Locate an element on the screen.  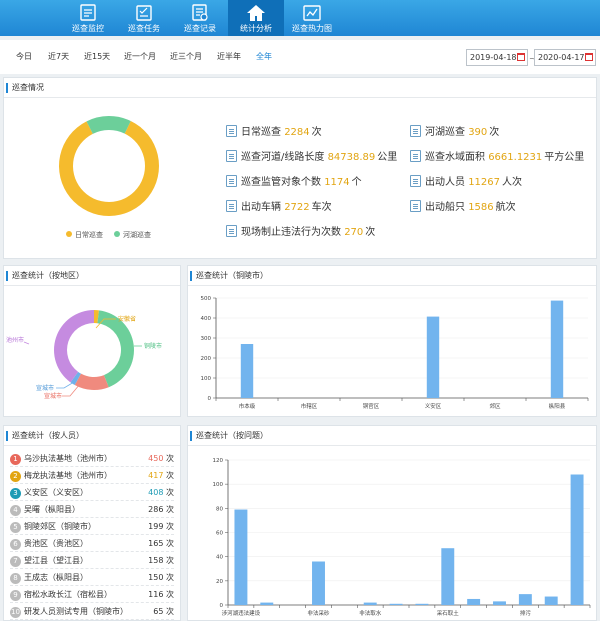
stat-personnel: 出动人员 11267 人次 is located at coordinates (466, 180).